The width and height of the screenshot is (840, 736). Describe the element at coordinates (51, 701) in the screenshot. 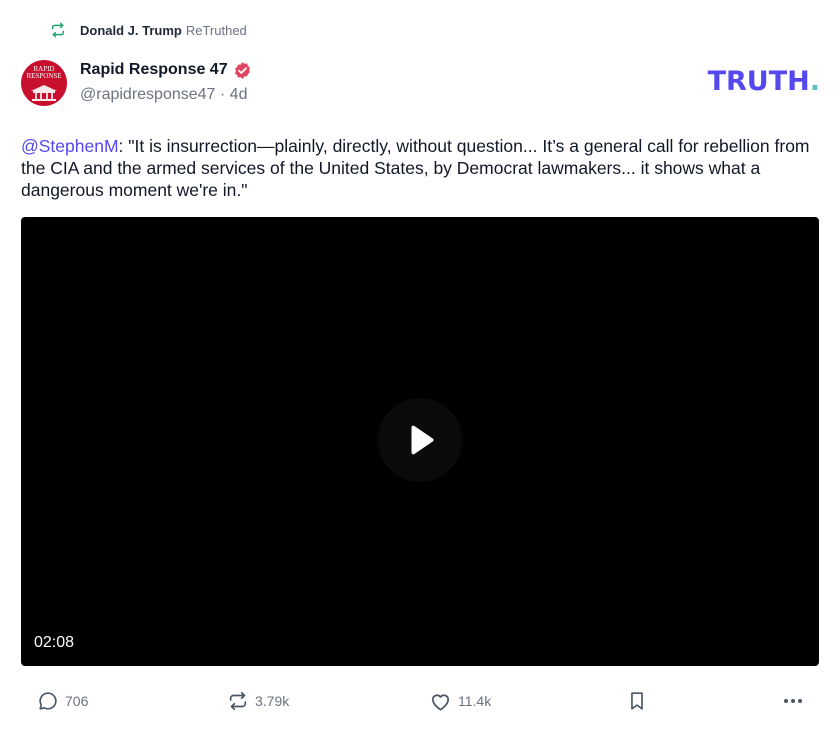

I see `comment-icon` at that location.